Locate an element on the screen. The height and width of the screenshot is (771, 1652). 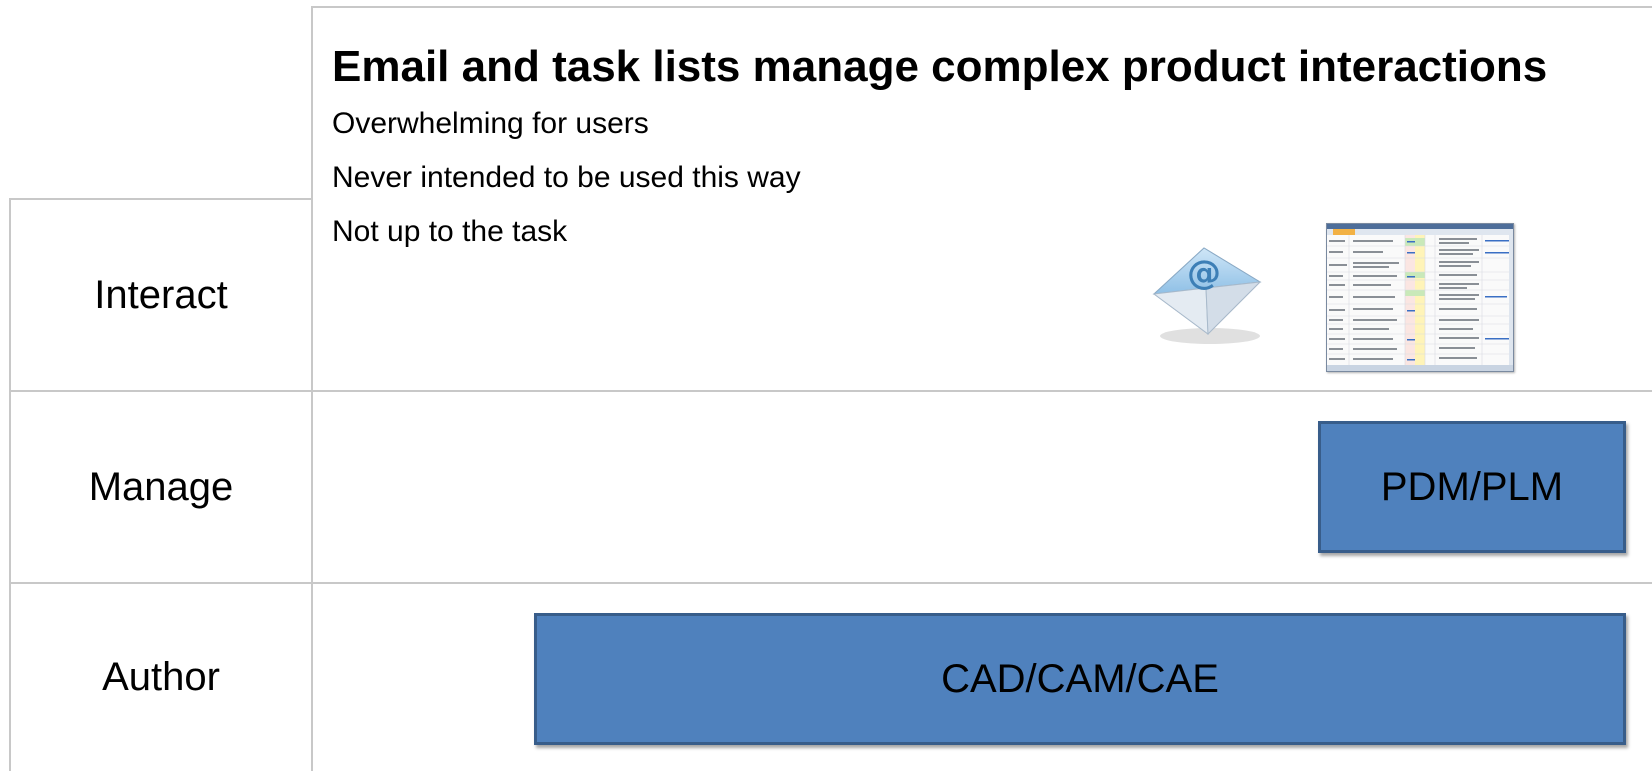
row-label-manage: Manage is located at coordinates (161, 486).